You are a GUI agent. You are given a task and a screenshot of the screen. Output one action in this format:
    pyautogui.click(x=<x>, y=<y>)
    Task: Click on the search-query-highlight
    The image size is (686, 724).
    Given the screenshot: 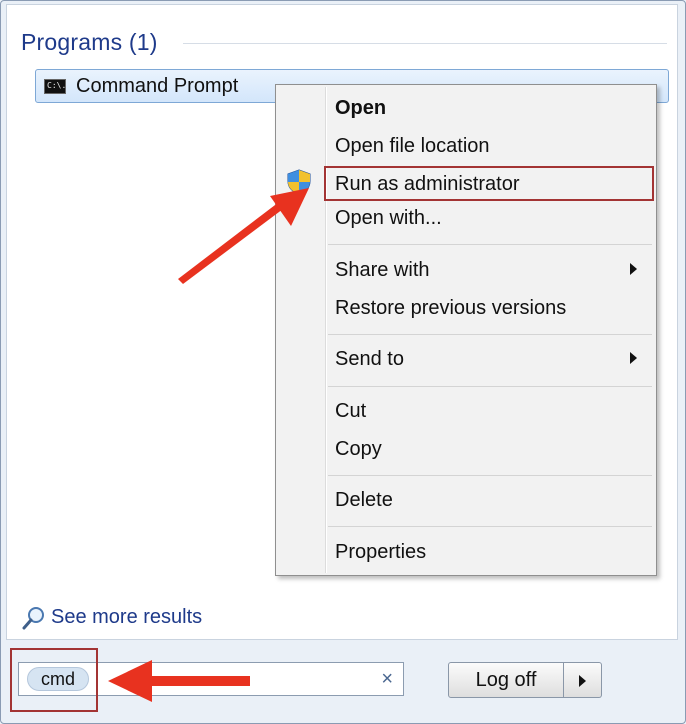 What is the action you would take?
    pyautogui.click(x=54, y=680)
    